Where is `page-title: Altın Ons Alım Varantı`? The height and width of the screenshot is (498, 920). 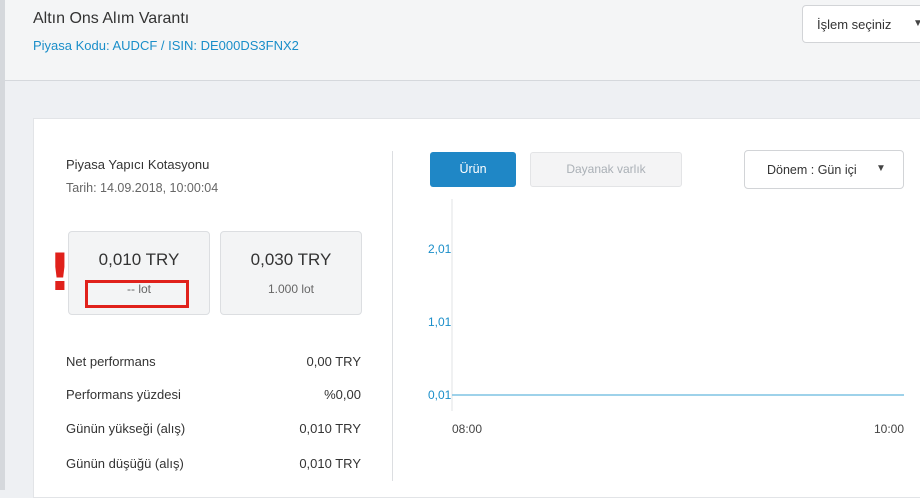
page-title: Altın Ons Alım Varantı is located at coordinates (111, 18).